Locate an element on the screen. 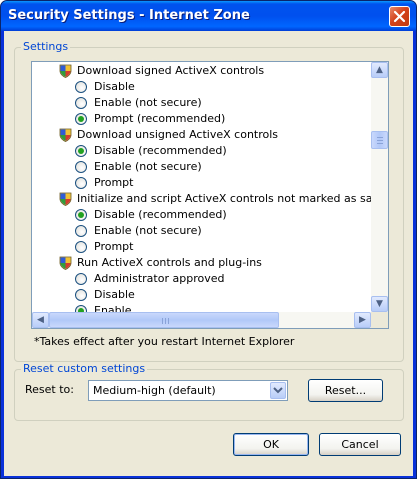  reset-level-select: Medium-high (default) is located at coordinates (188, 390).